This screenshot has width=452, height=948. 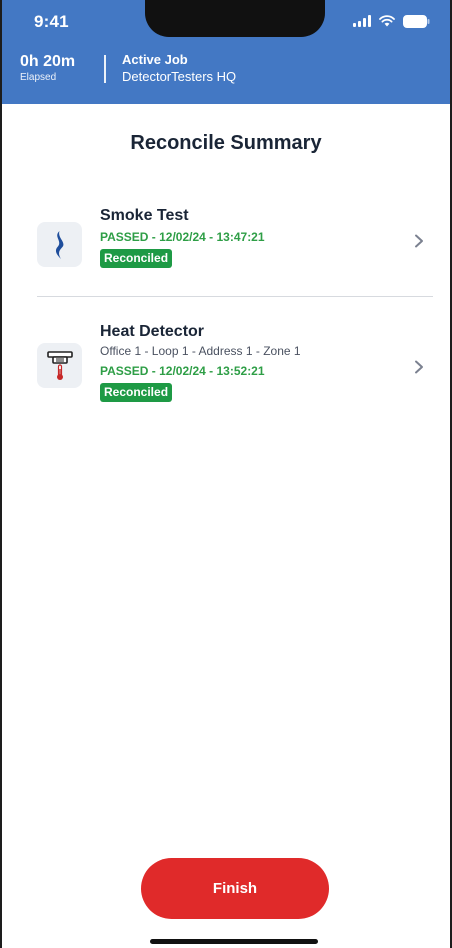 What do you see at coordinates (38, 77) in the screenshot?
I see `elapsed-label: Elapsed` at bounding box center [38, 77].